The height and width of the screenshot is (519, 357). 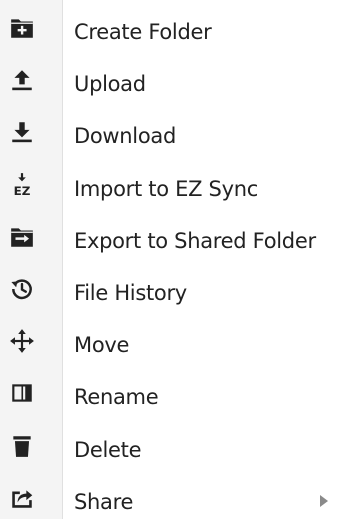 I want to click on menu-item-download: Download, so click(x=178, y=137).